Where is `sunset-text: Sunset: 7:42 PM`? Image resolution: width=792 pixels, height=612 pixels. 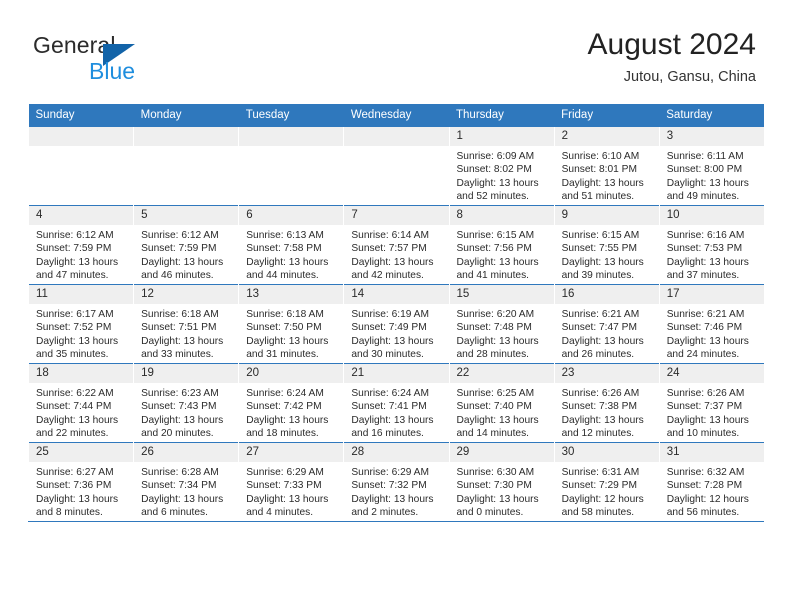
sunset-text: Sunset: 7:42 PM is located at coordinates (284, 407).